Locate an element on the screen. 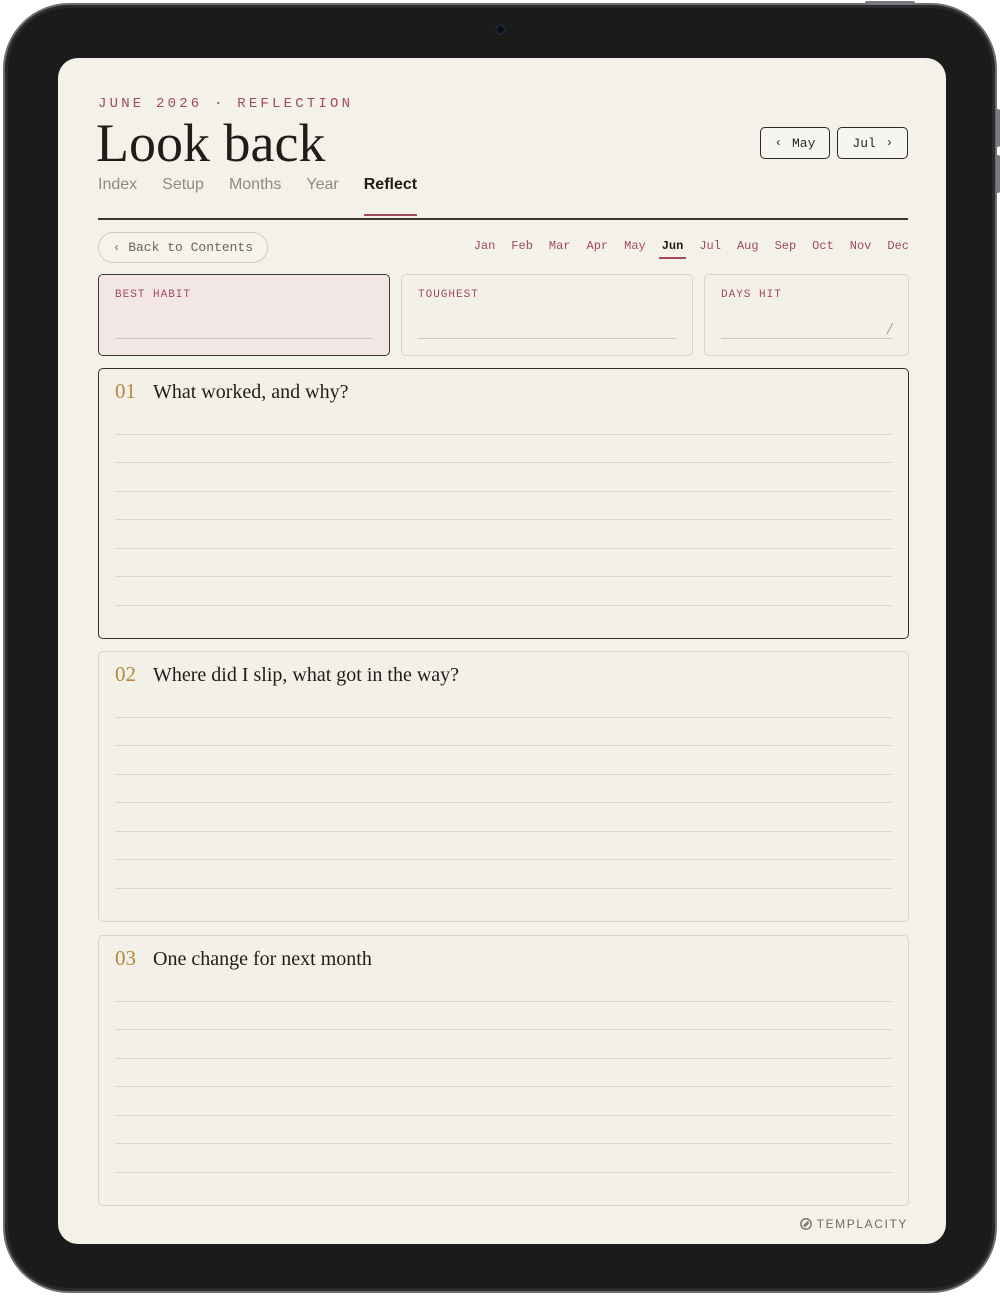  tab-reflect: Reflect is located at coordinates (390, 196).